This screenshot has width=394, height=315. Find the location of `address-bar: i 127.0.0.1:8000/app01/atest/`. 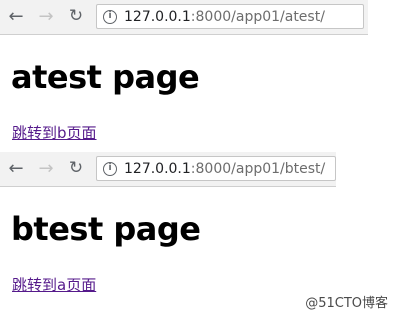

address-bar: i 127.0.0.1:8000/app01/atest/ is located at coordinates (230, 16).